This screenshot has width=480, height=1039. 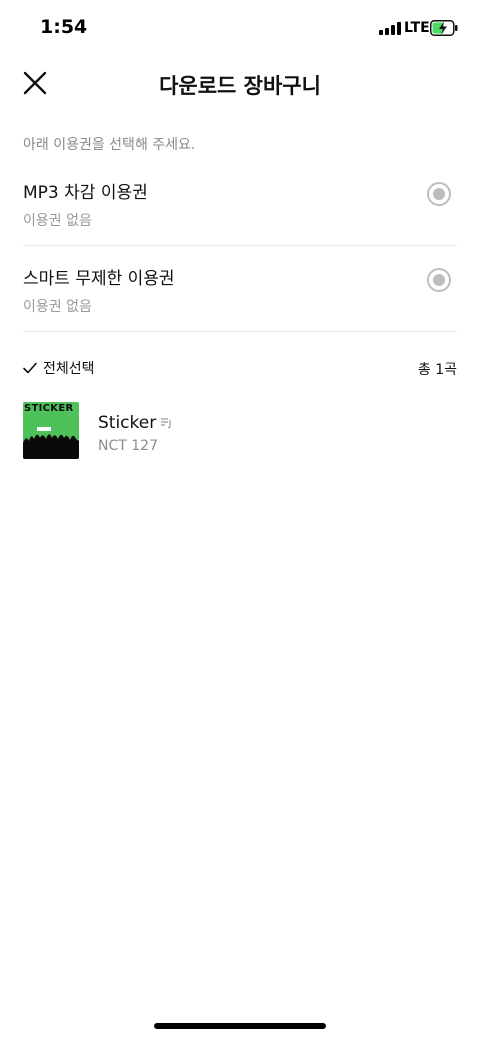 What do you see at coordinates (109, 145) in the screenshot?
I see `instruction-text: 아래 이용권을 선택해 주세요.` at bounding box center [109, 145].